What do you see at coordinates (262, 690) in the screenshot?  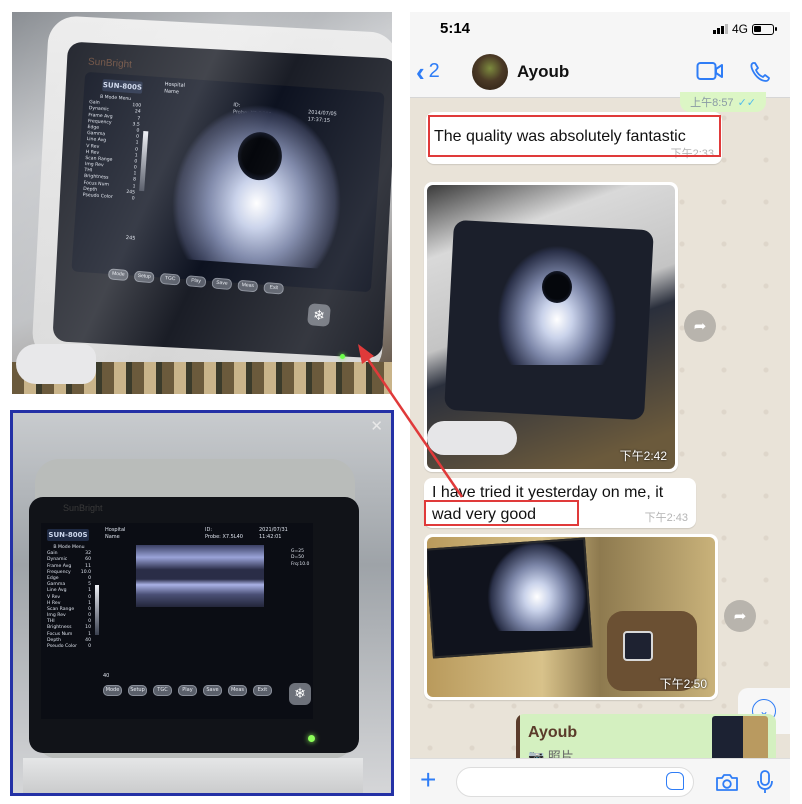 I see `screen-button-exit: Exit` at bounding box center [262, 690].